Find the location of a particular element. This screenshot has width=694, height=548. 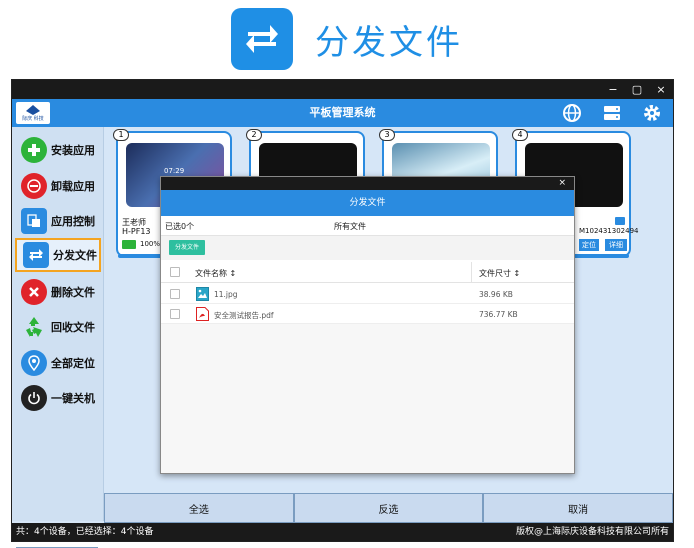

dialog-title: 分发文件 is located at coordinates (367, 203).